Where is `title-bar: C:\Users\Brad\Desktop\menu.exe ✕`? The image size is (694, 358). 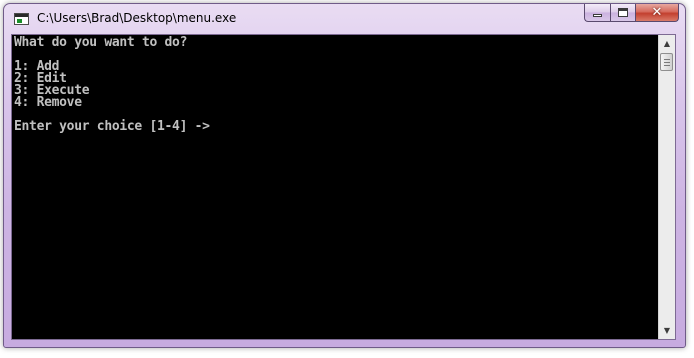
title-bar: C:\Users\Brad\Desktop\menu.exe ✕ is located at coordinates (344, 18).